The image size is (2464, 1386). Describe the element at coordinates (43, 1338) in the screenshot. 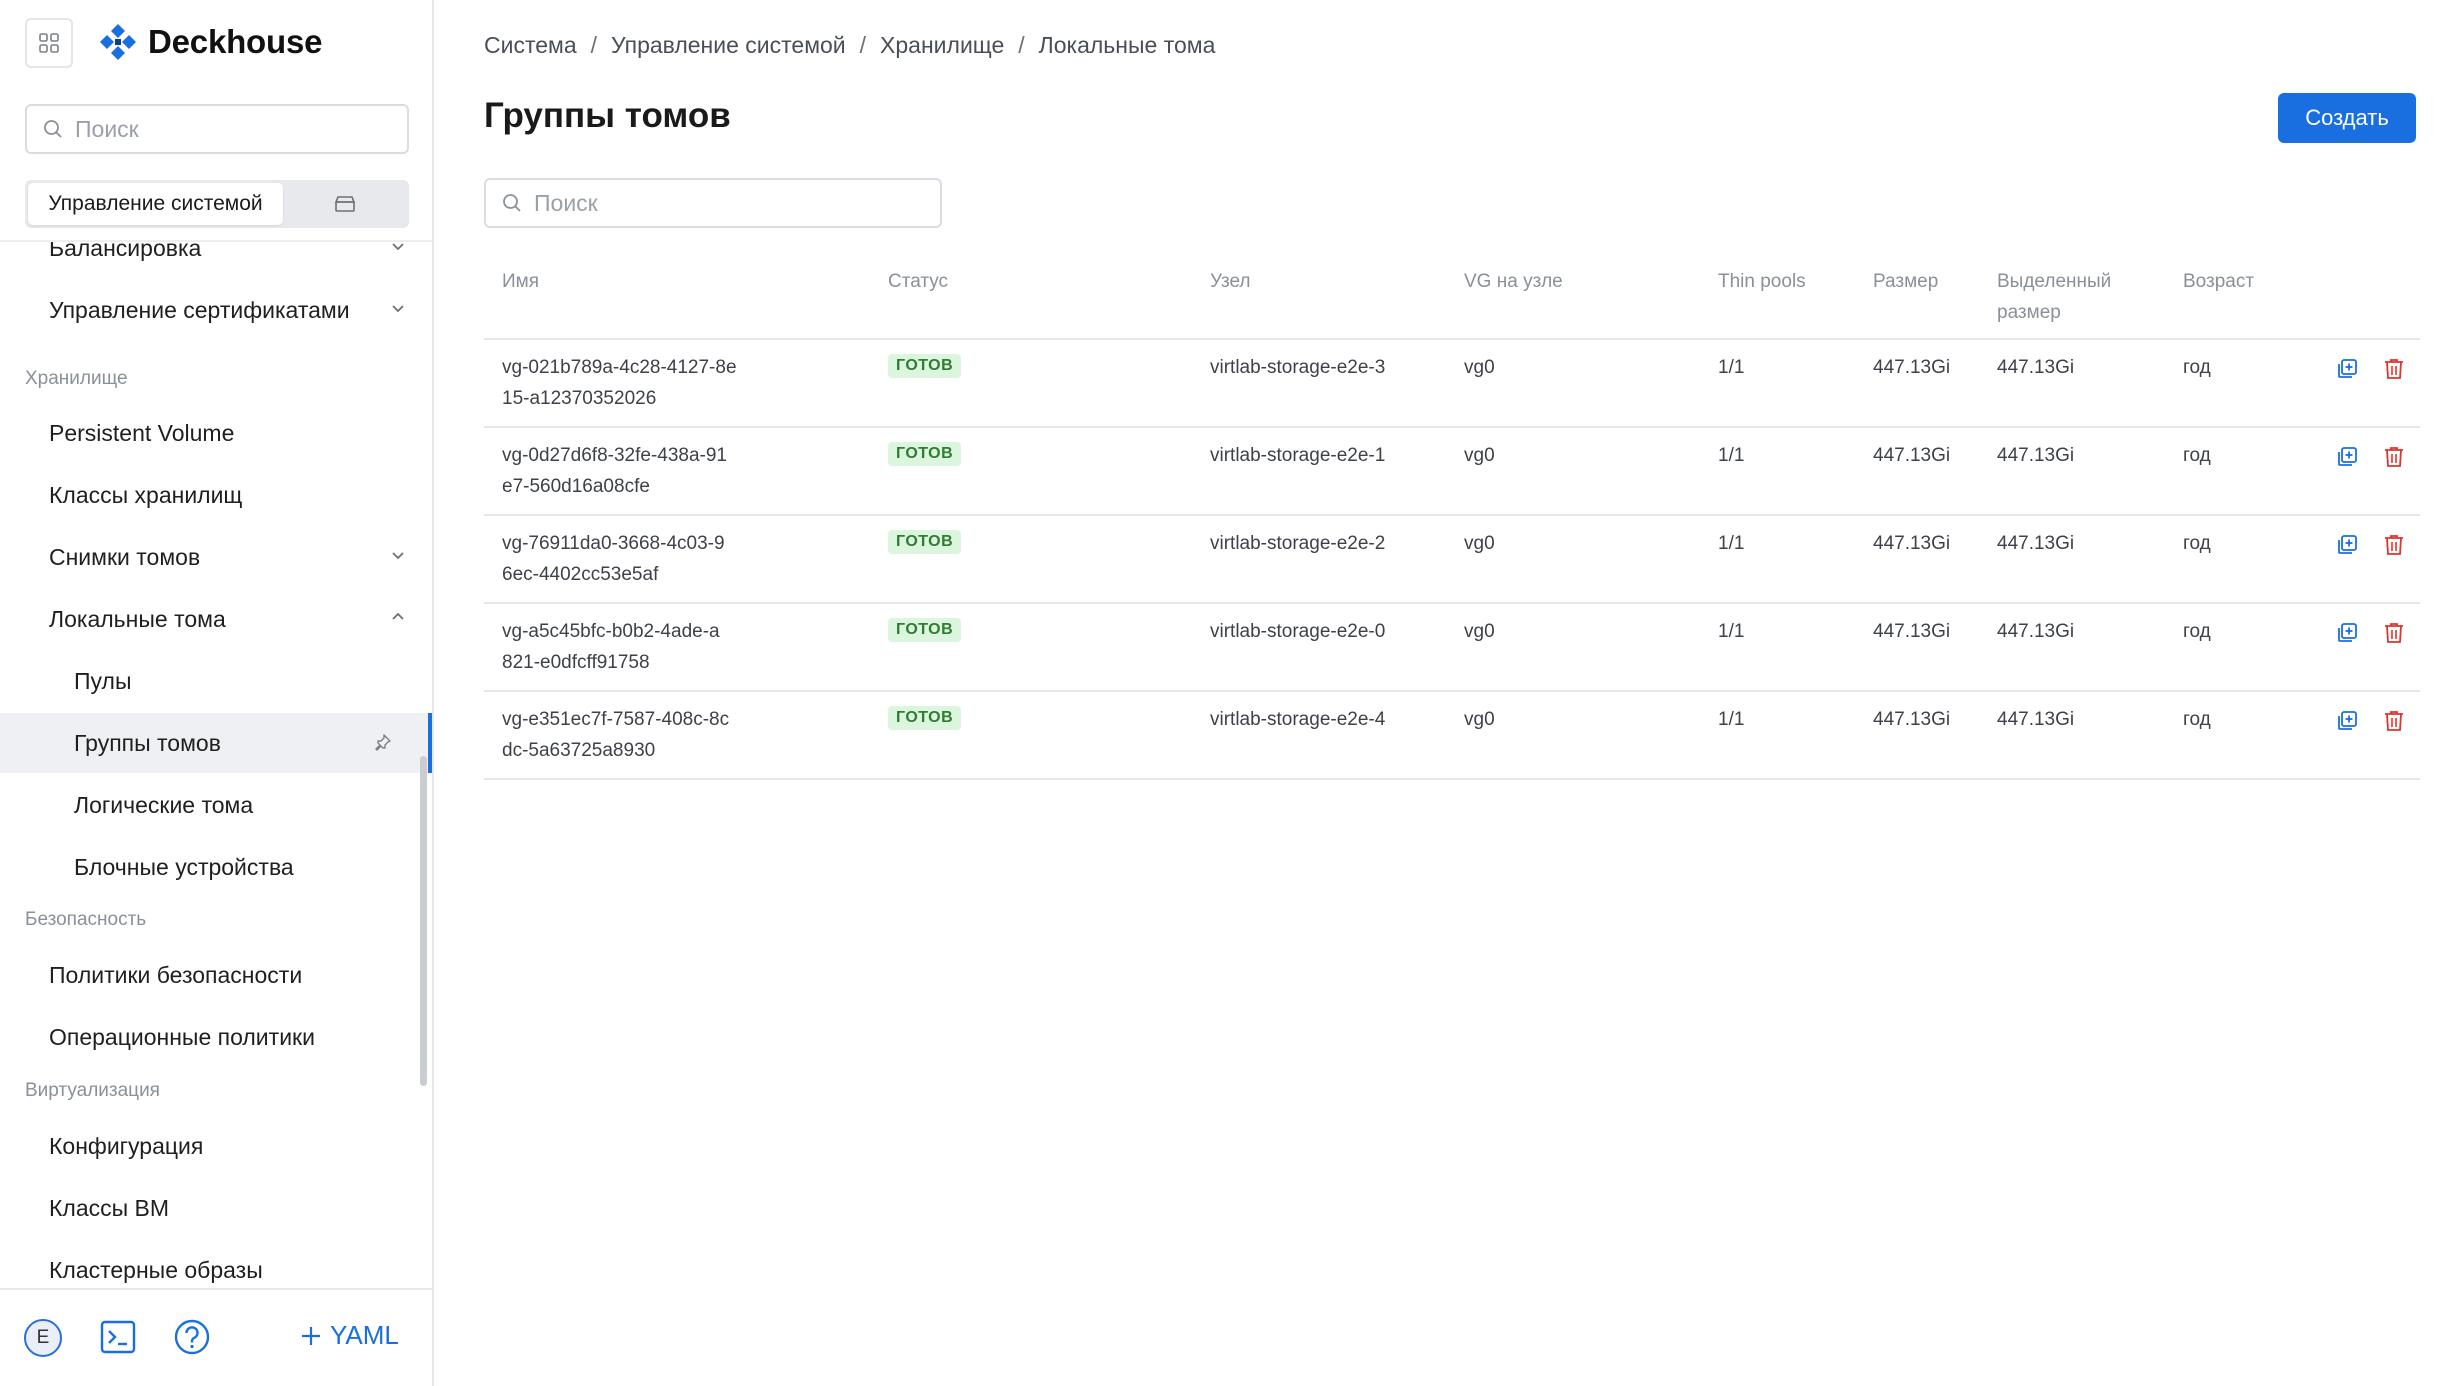

I see `avatar: E` at that location.